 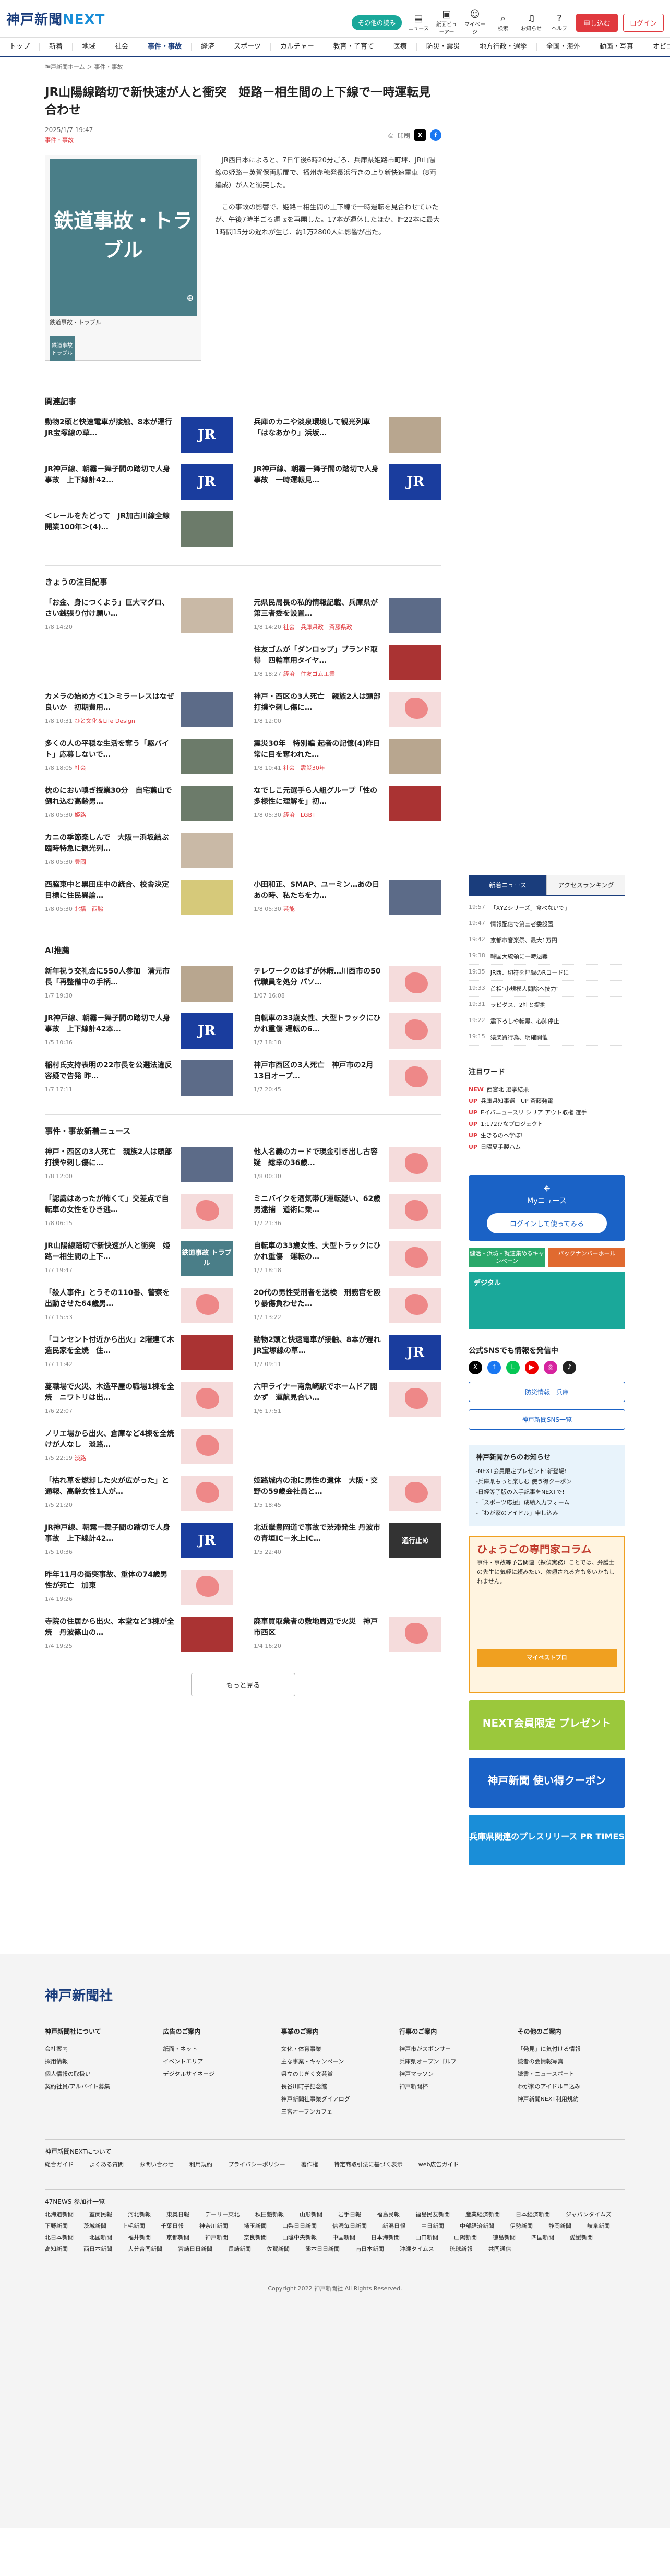 What do you see at coordinates (507, 1257) in the screenshot?
I see `campaign-banner: 健活・浜坊・就速集めるキャンペーン` at bounding box center [507, 1257].